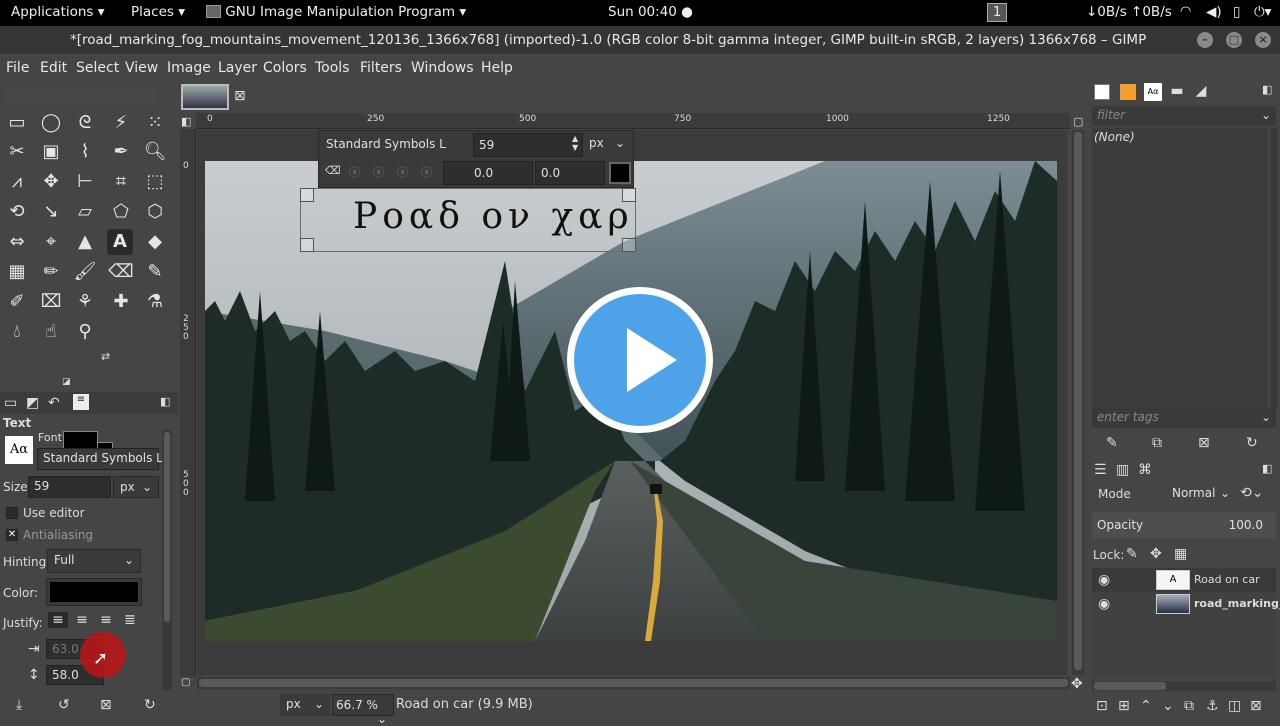 Image resolution: width=1280 pixels, height=726 pixels. What do you see at coordinates (378, 172) in the screenshot?
I see `italic-icon: ⓐ` at bounding box center [378, 172].